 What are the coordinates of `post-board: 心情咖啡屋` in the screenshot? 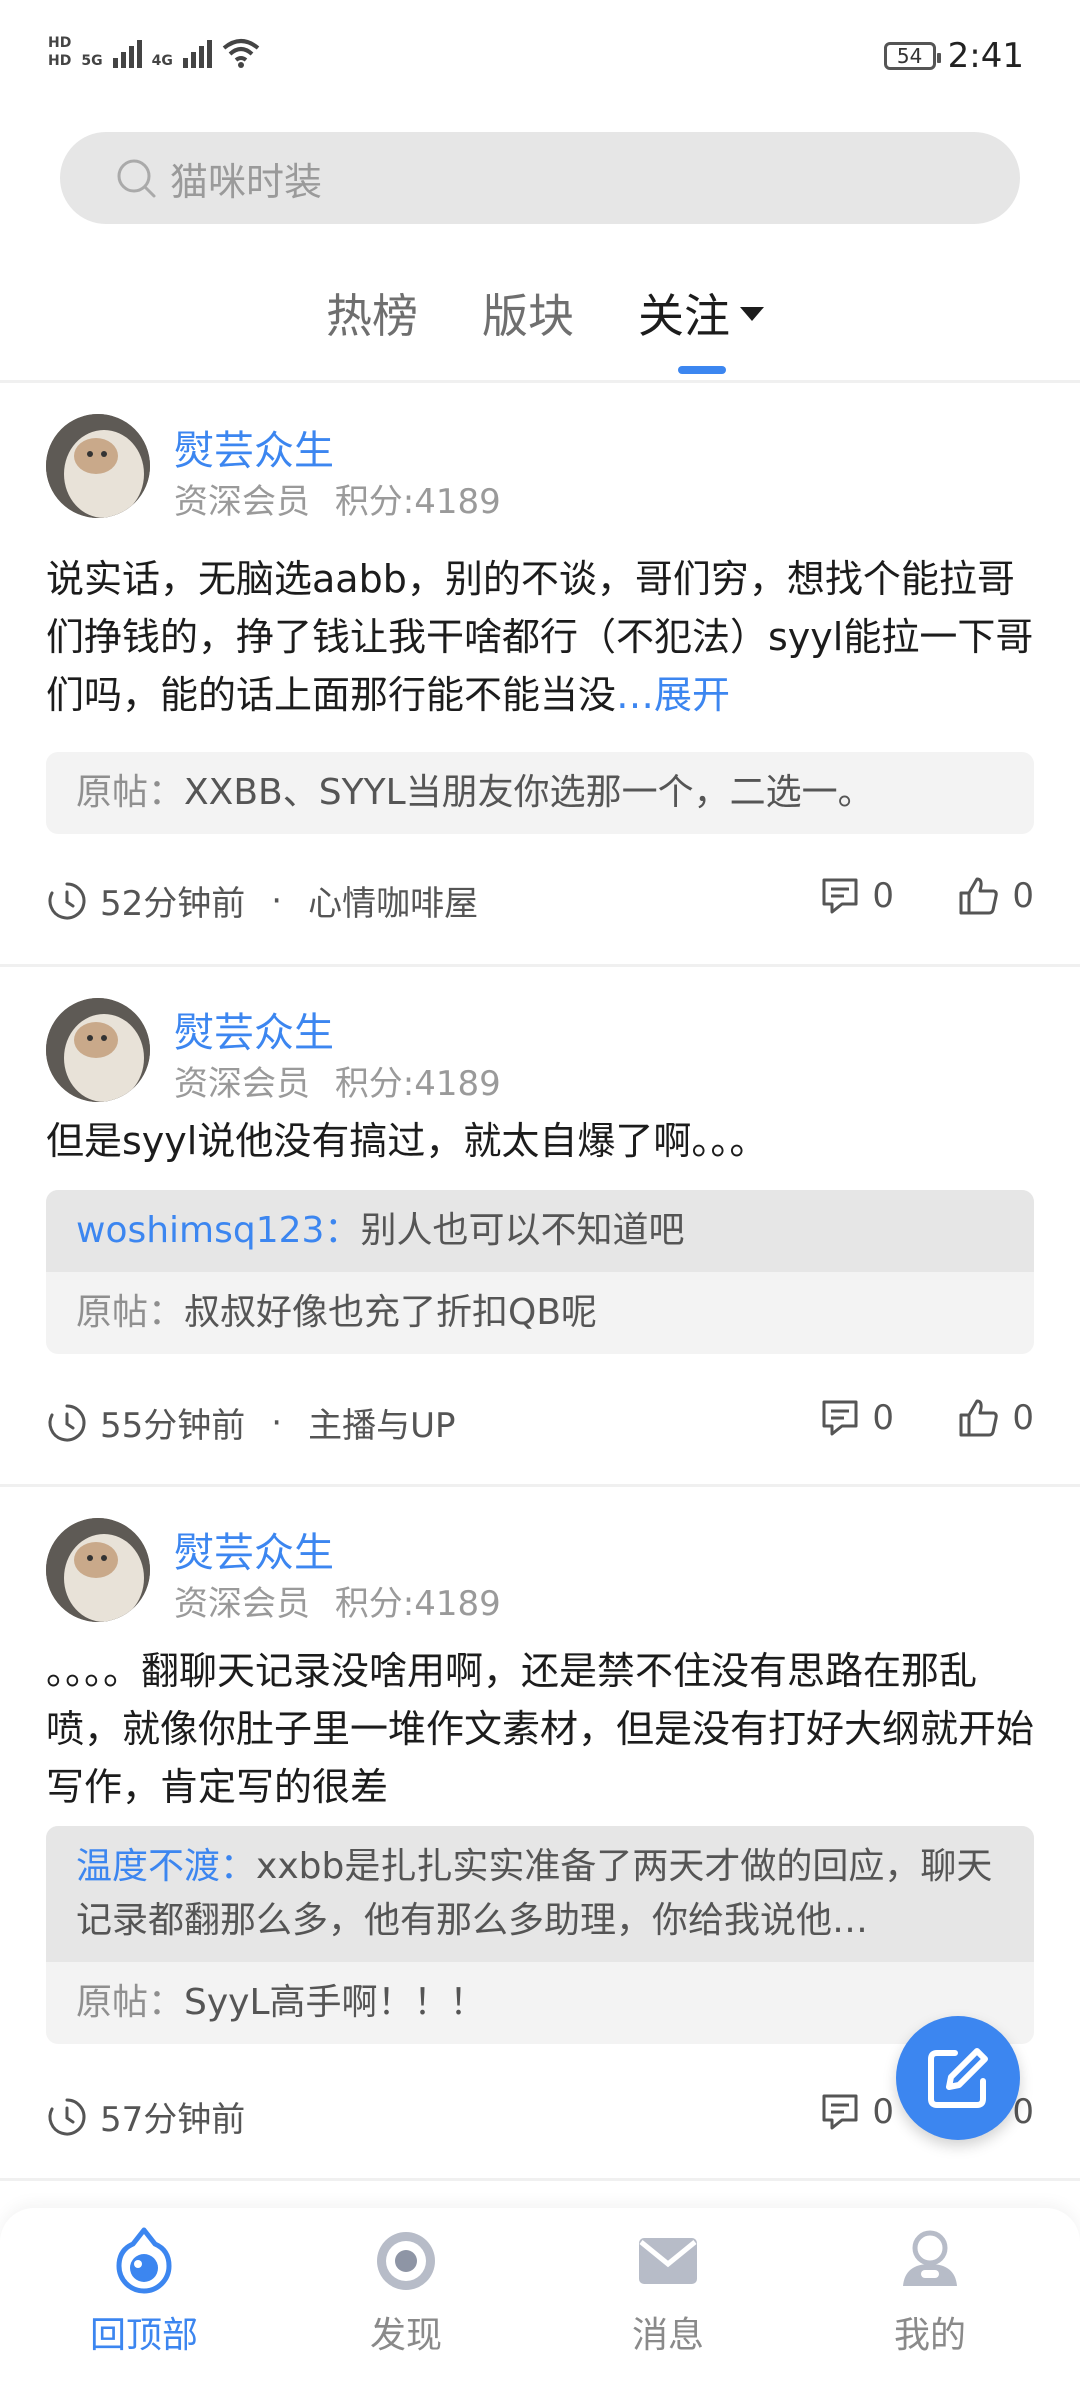 It's located at (393, 900).